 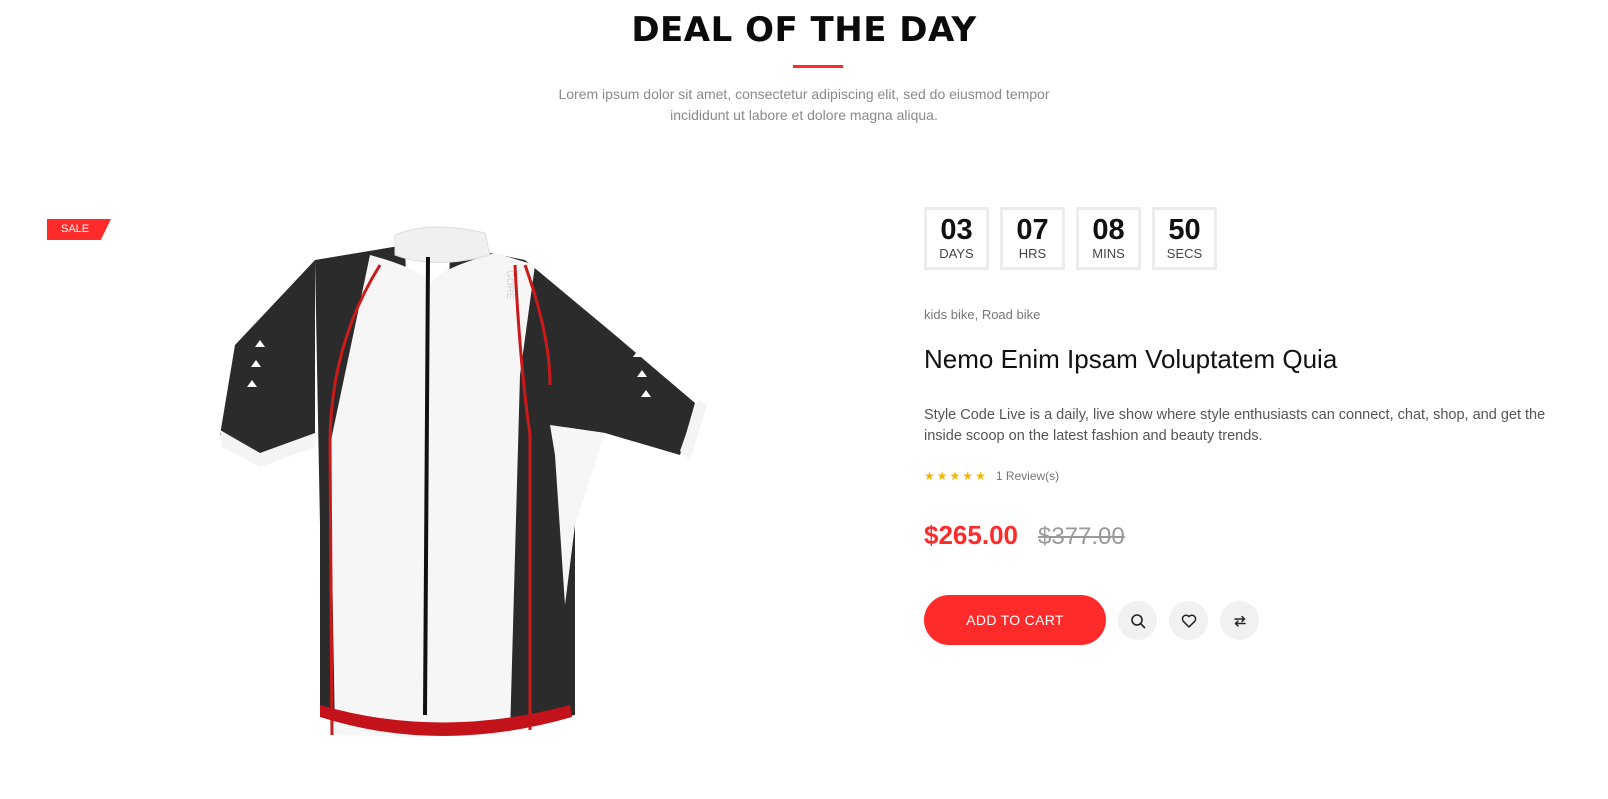 What do you see at coordinates (1027, 476) in the screenshot?
I see `review-count: 1 Review(s)` at bounding box center [1027, 476].